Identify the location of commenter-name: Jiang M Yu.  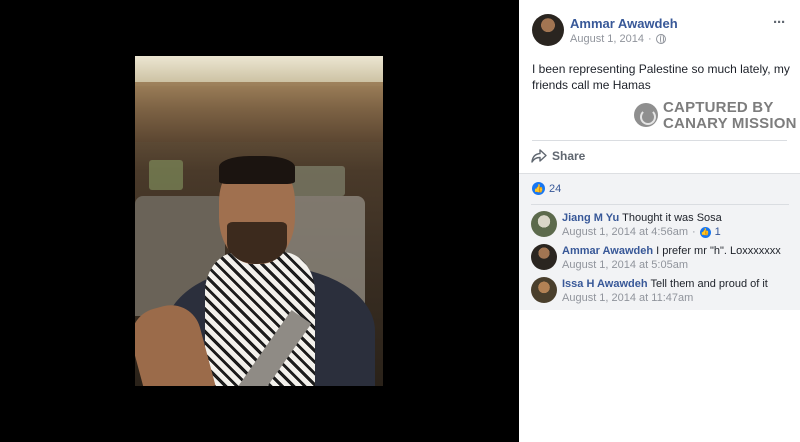
(590, 218).